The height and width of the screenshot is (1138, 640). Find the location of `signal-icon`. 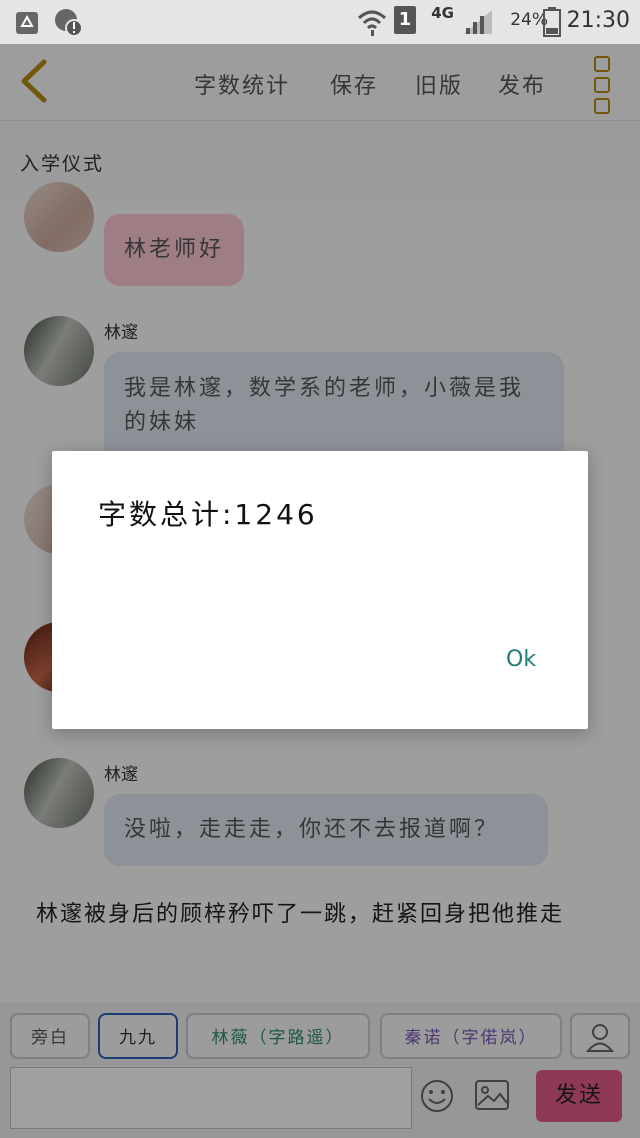

signal-icon is located at coordinates (478, 22).